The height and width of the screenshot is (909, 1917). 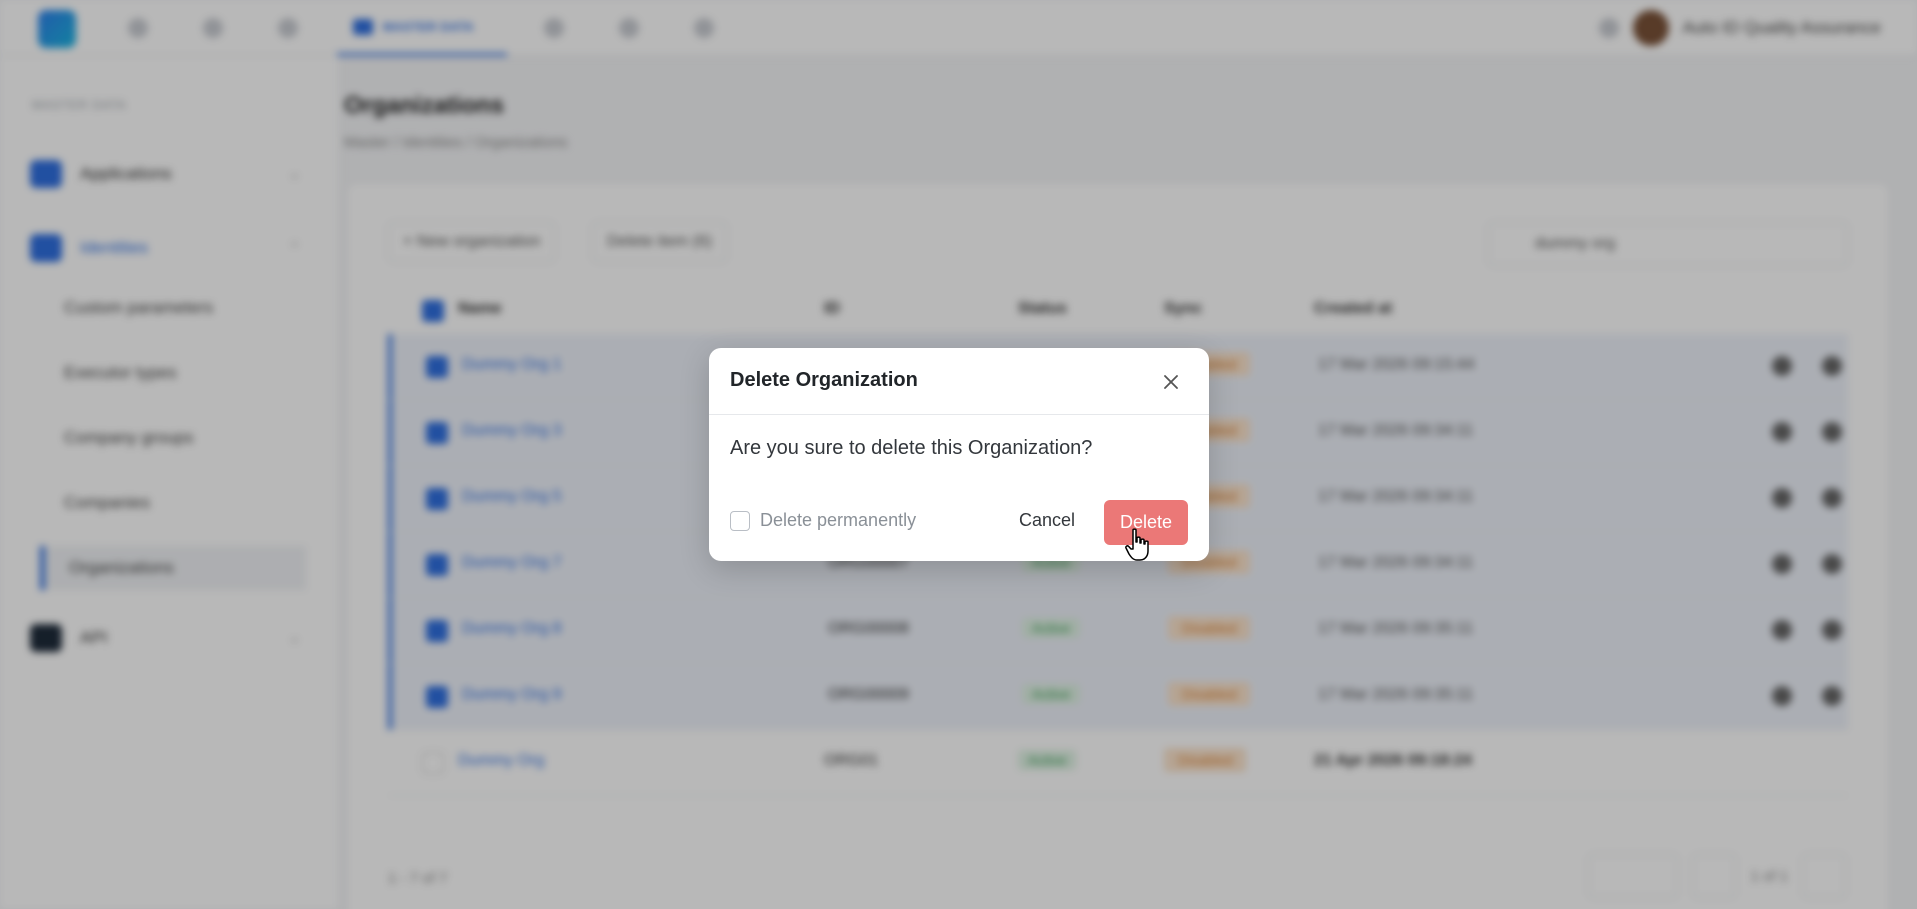 I want to click on delete-permanently-checkbox, so click(x=740, y=520).